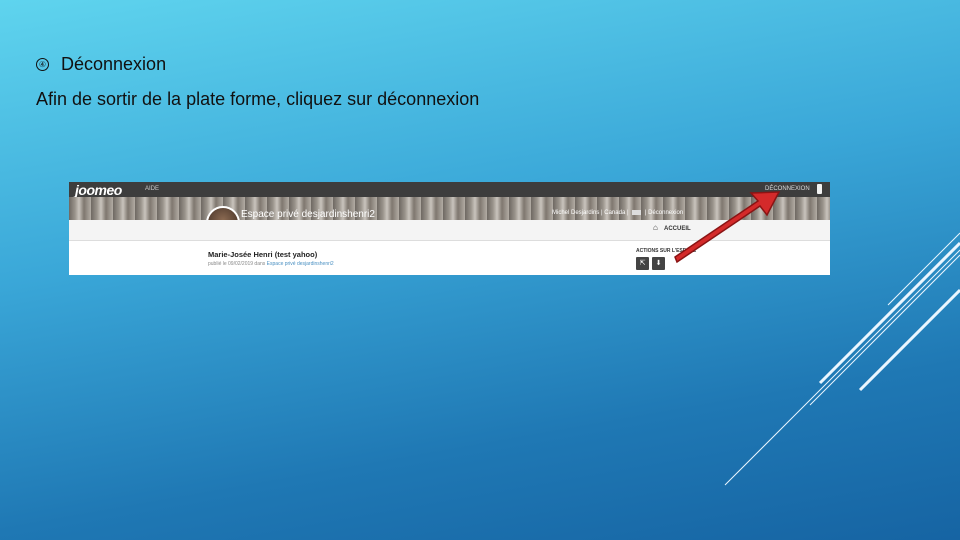  I want to click on decorative-line-group, so click(842, 359).